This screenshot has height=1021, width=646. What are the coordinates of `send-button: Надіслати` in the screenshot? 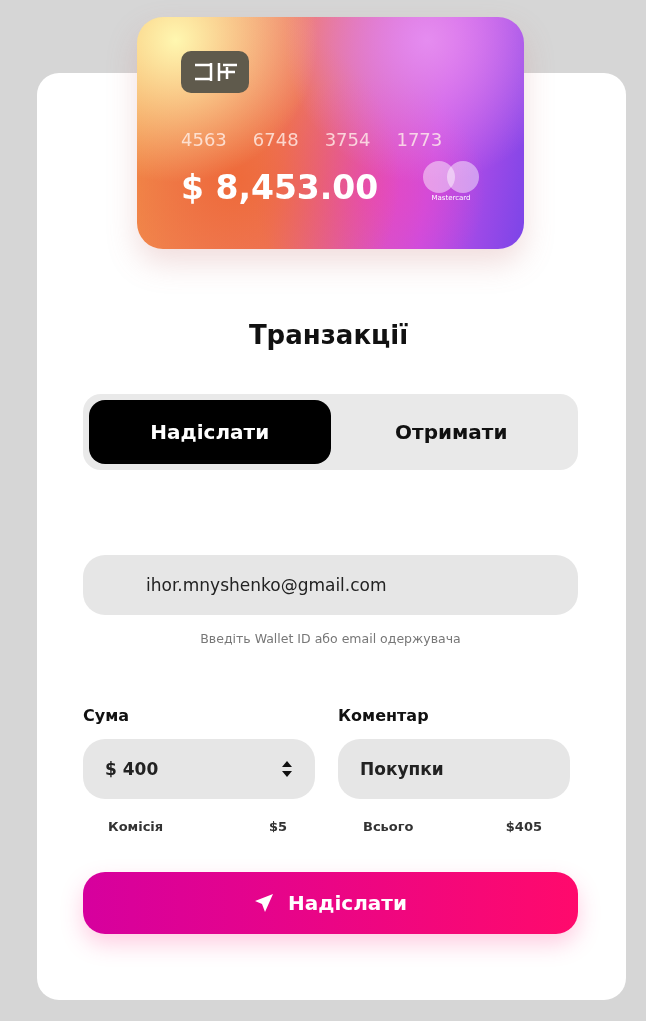 It's located at (330, 903).